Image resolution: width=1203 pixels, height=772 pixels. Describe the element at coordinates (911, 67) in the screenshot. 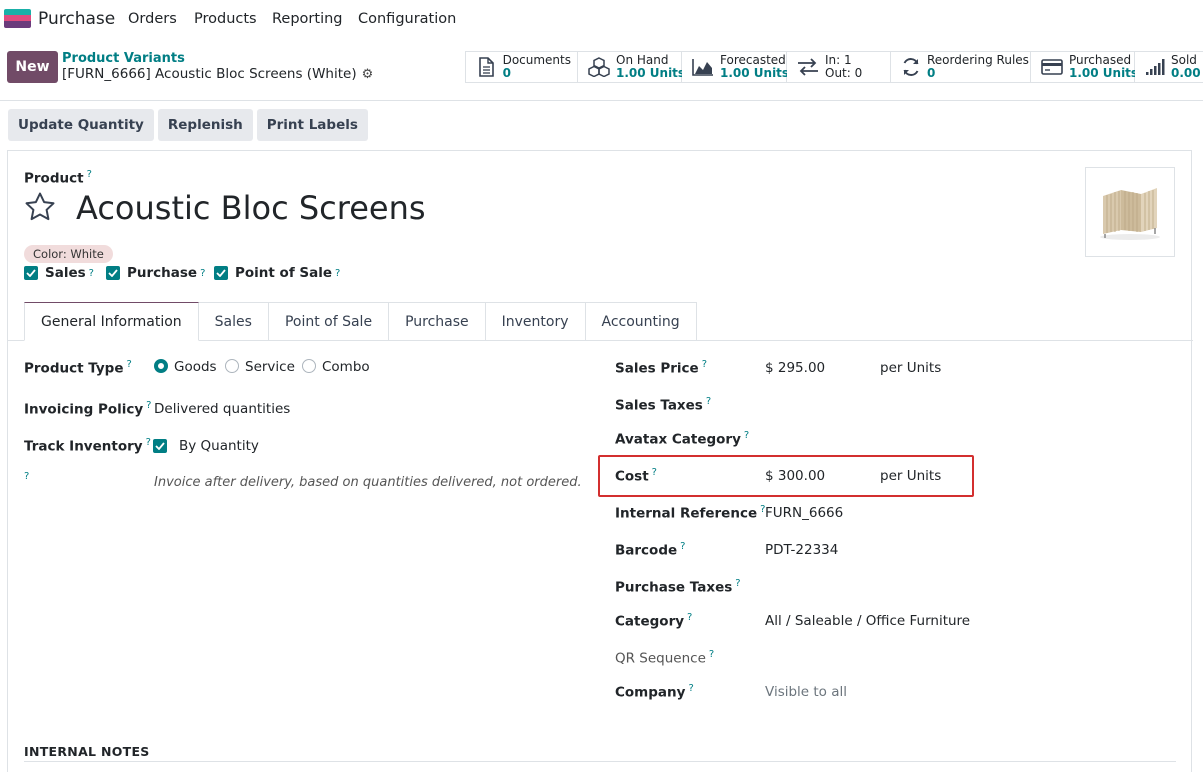

I see `refresh-icon` at that location.